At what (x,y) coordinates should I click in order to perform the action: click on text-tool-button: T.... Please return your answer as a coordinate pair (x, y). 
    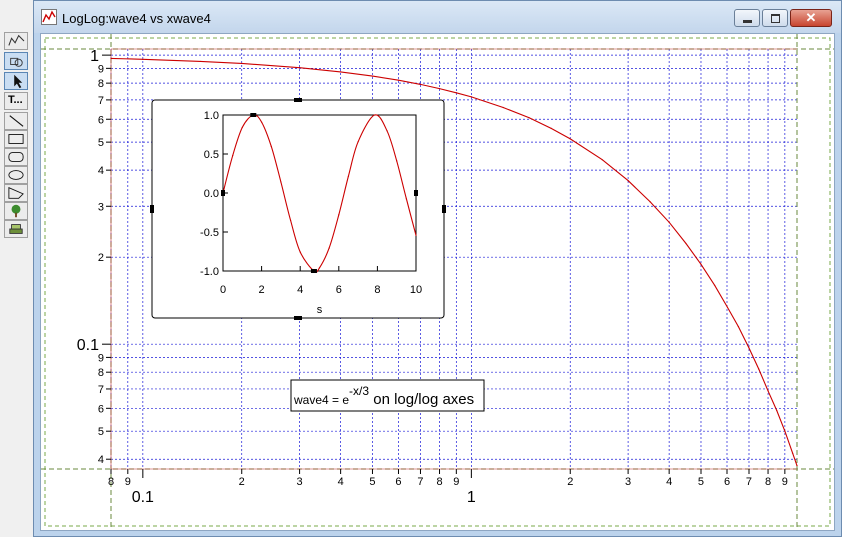
    Looking at the image, I should click on (16, 101).